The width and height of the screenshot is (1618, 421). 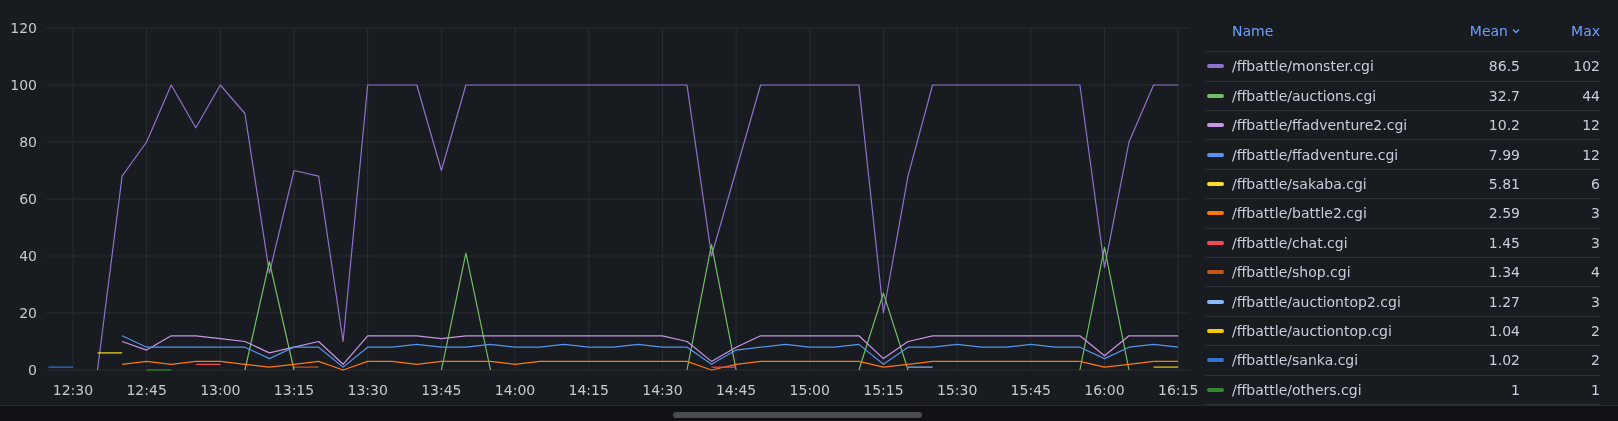 What do you see at coordinates (146, 390) in the screenshot?
I see `x-tick-label: 12:45` at bounding box center [146, 390].